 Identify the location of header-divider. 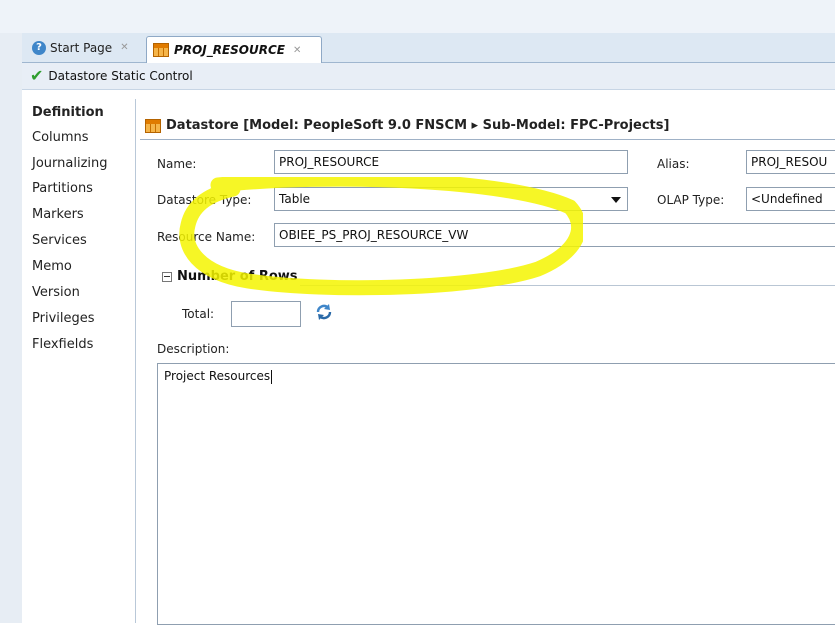
(487, 139).